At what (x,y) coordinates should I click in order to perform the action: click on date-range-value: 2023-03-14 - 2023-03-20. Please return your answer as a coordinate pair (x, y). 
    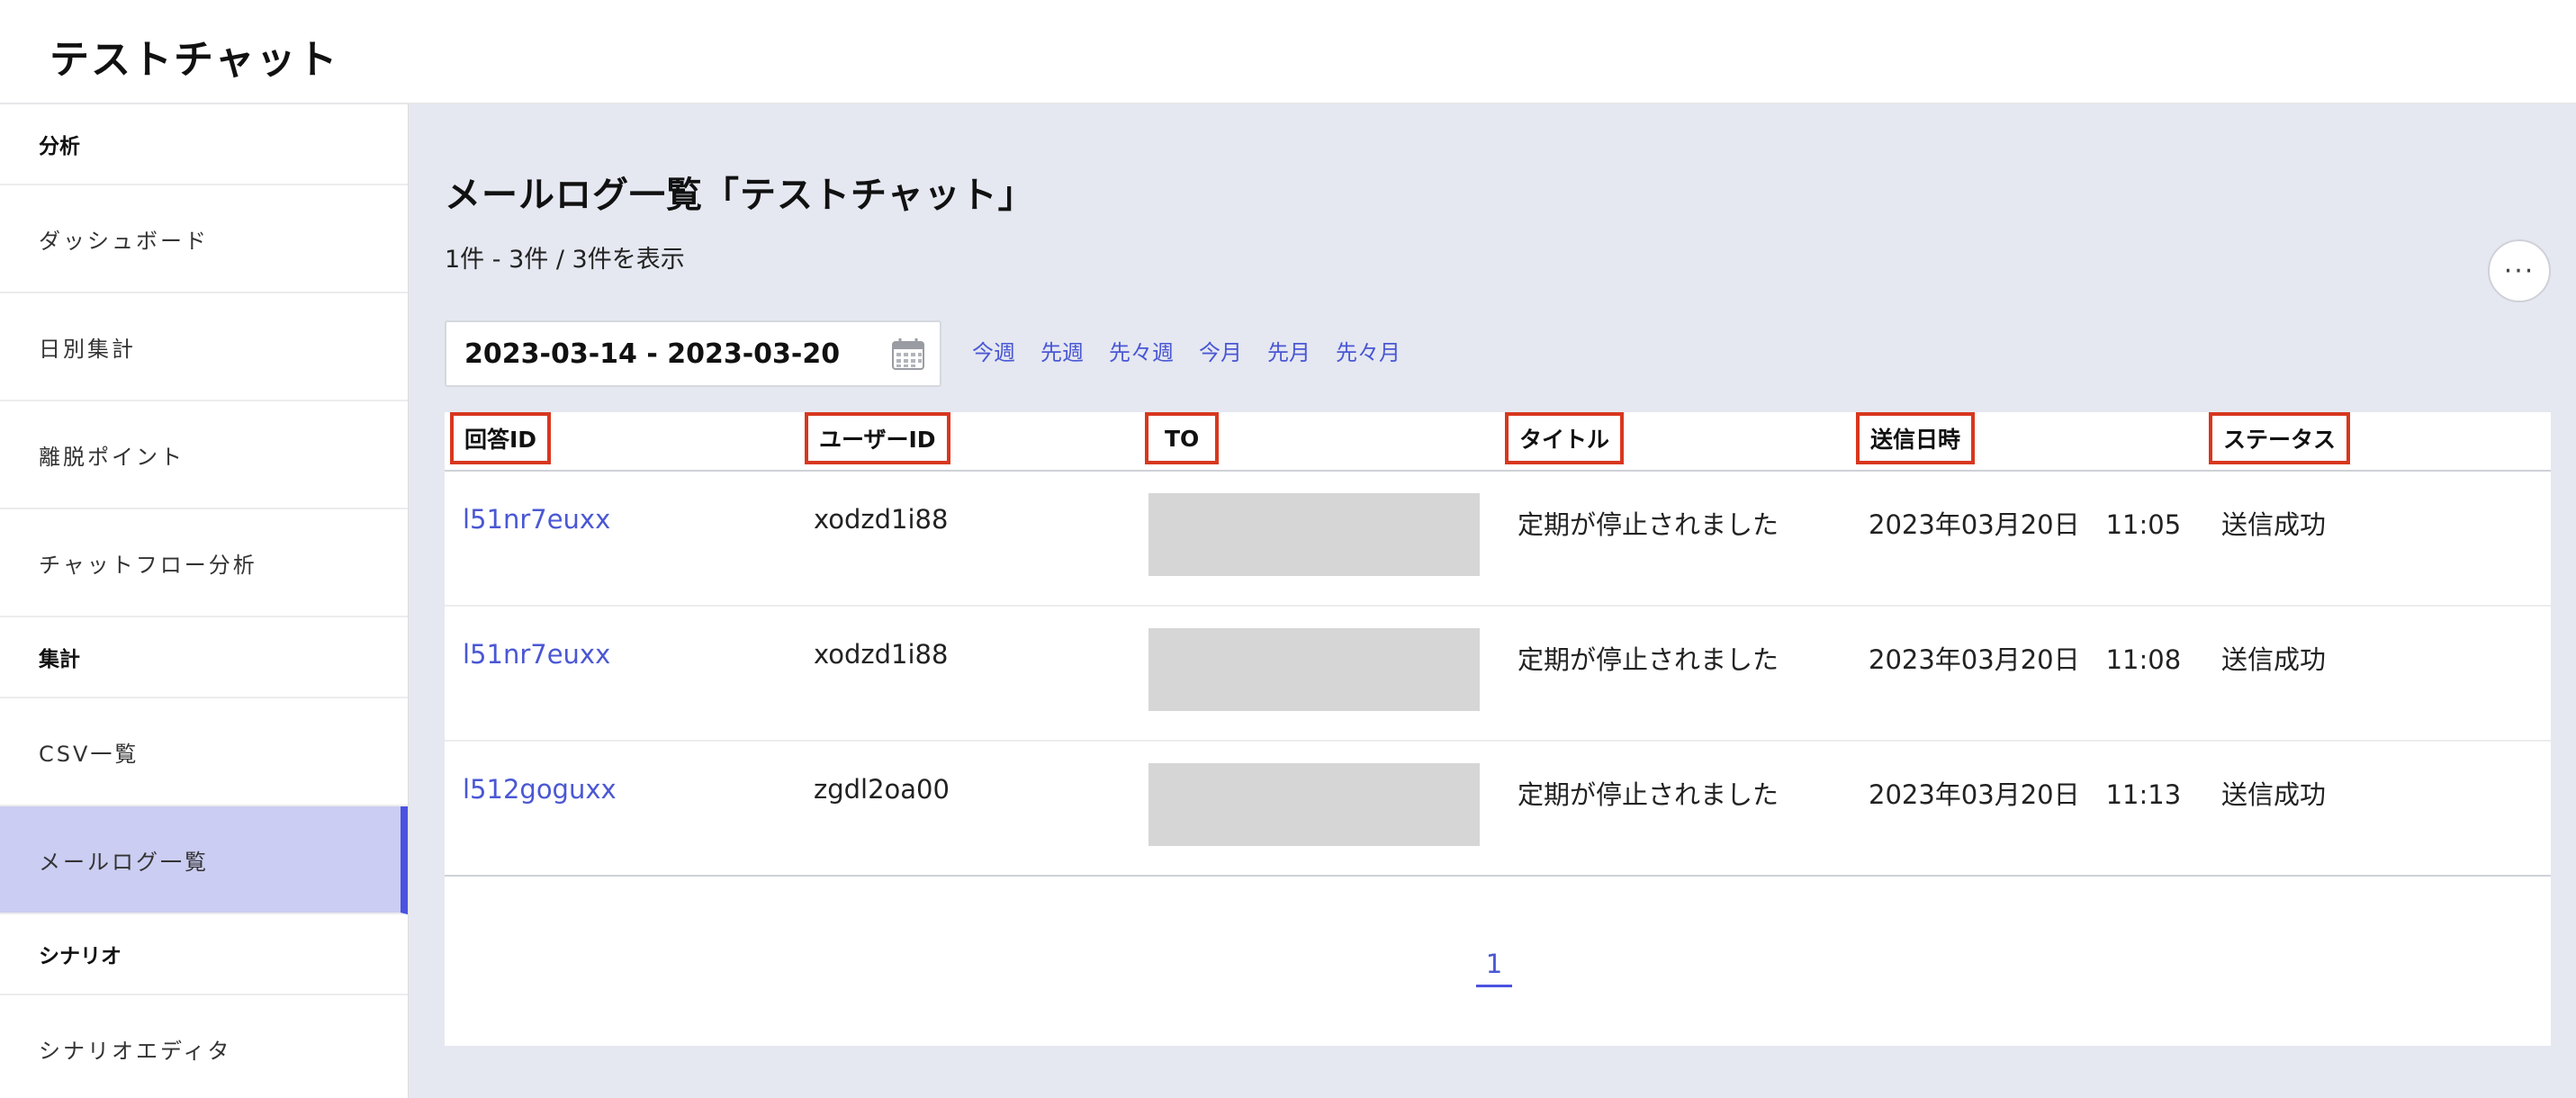
    Looking at the image, I should click on (652, 354).